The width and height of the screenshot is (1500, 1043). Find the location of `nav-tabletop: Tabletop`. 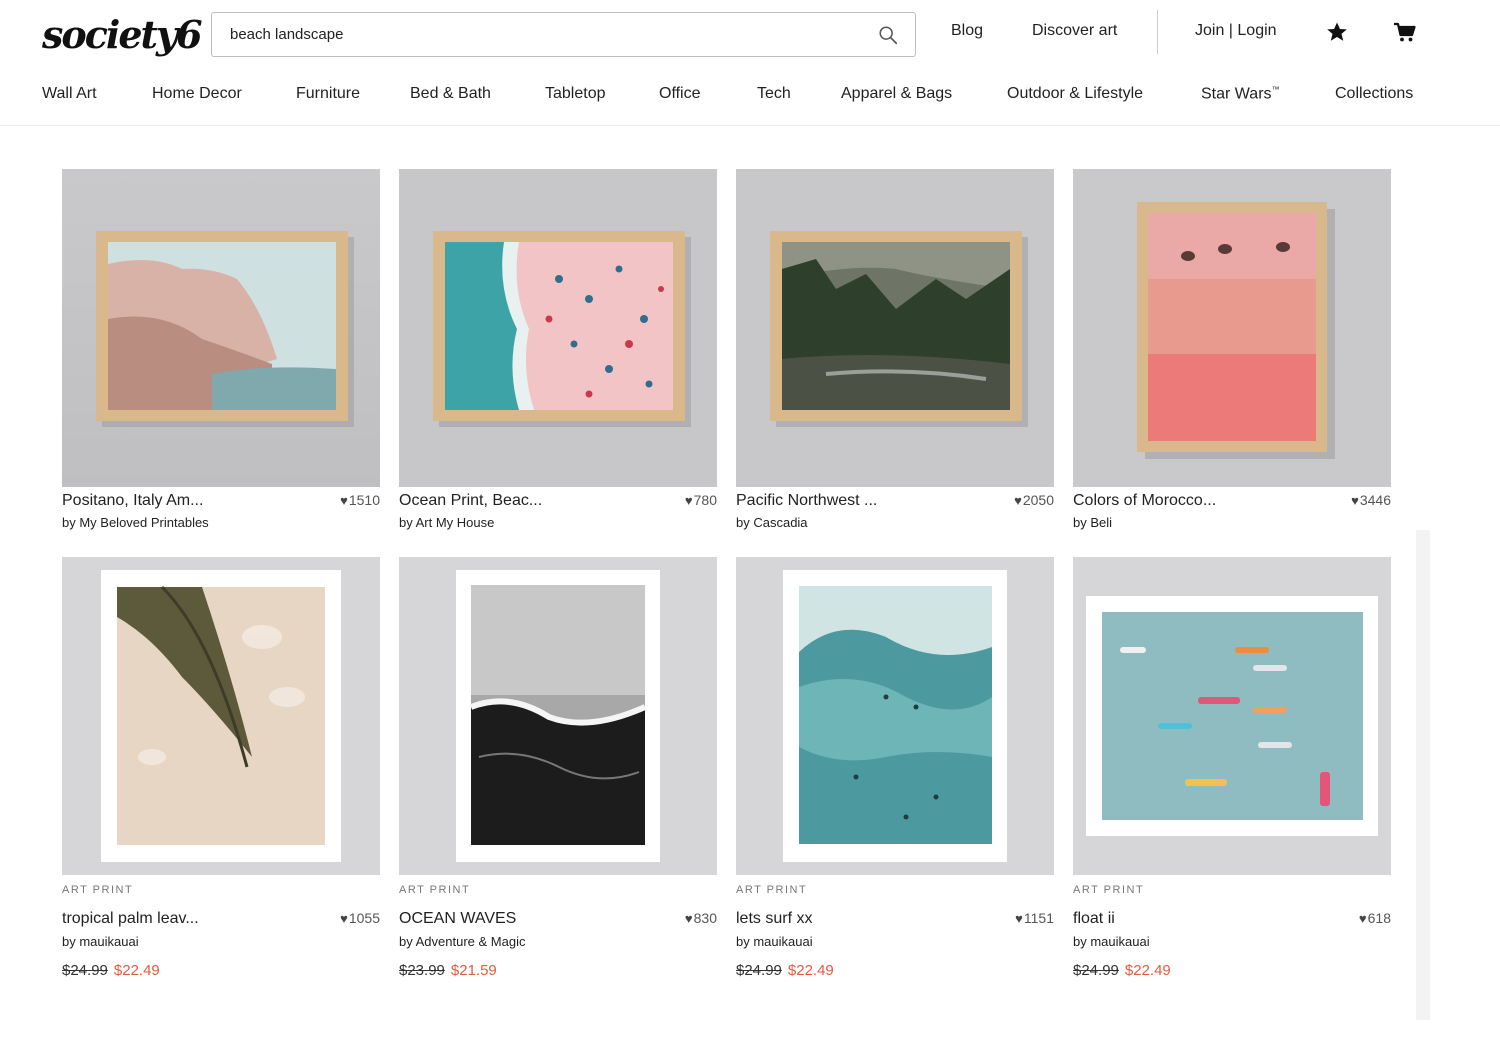

nav-tabletop: Tabletop is located at coordinates (575, 94).